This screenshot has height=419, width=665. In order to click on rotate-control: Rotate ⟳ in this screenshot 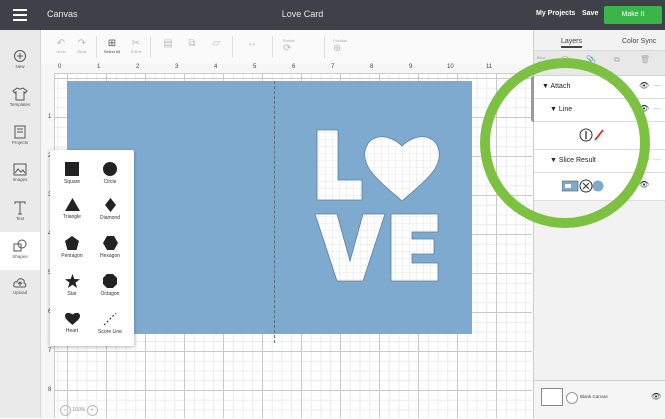, I will do `click(298, 46)`.